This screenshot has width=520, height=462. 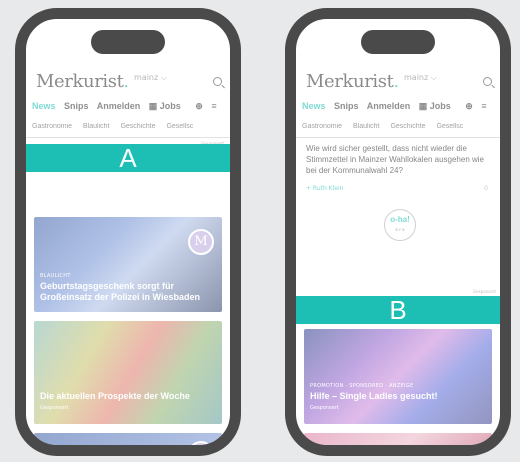 I want to click on oha-logo: o-ha! 5.7 X, so click(x=400, y=225).